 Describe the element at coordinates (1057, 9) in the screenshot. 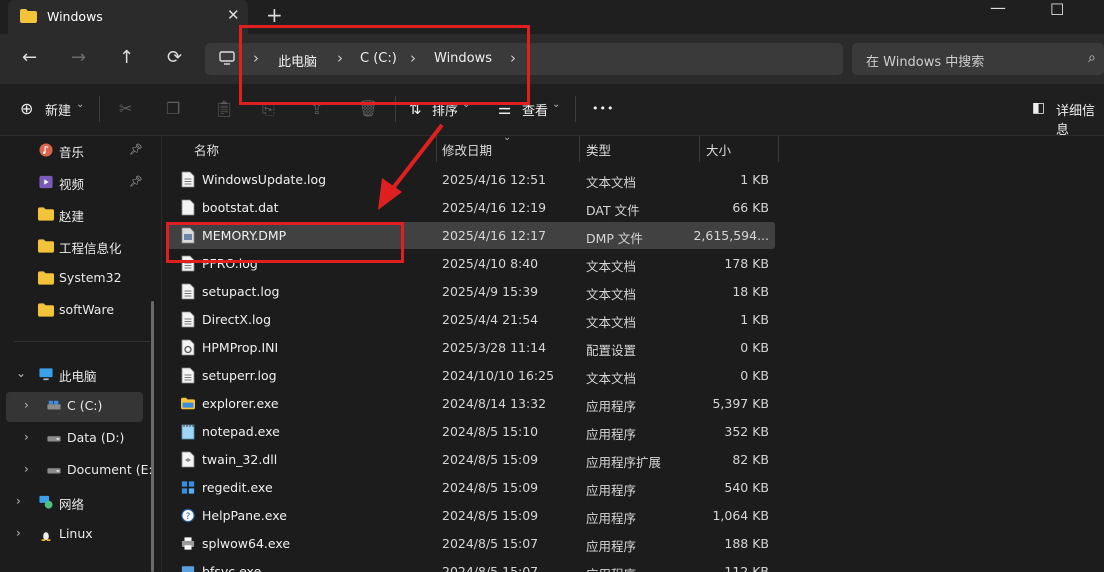

I see `maximize-button: ☐` at that location.